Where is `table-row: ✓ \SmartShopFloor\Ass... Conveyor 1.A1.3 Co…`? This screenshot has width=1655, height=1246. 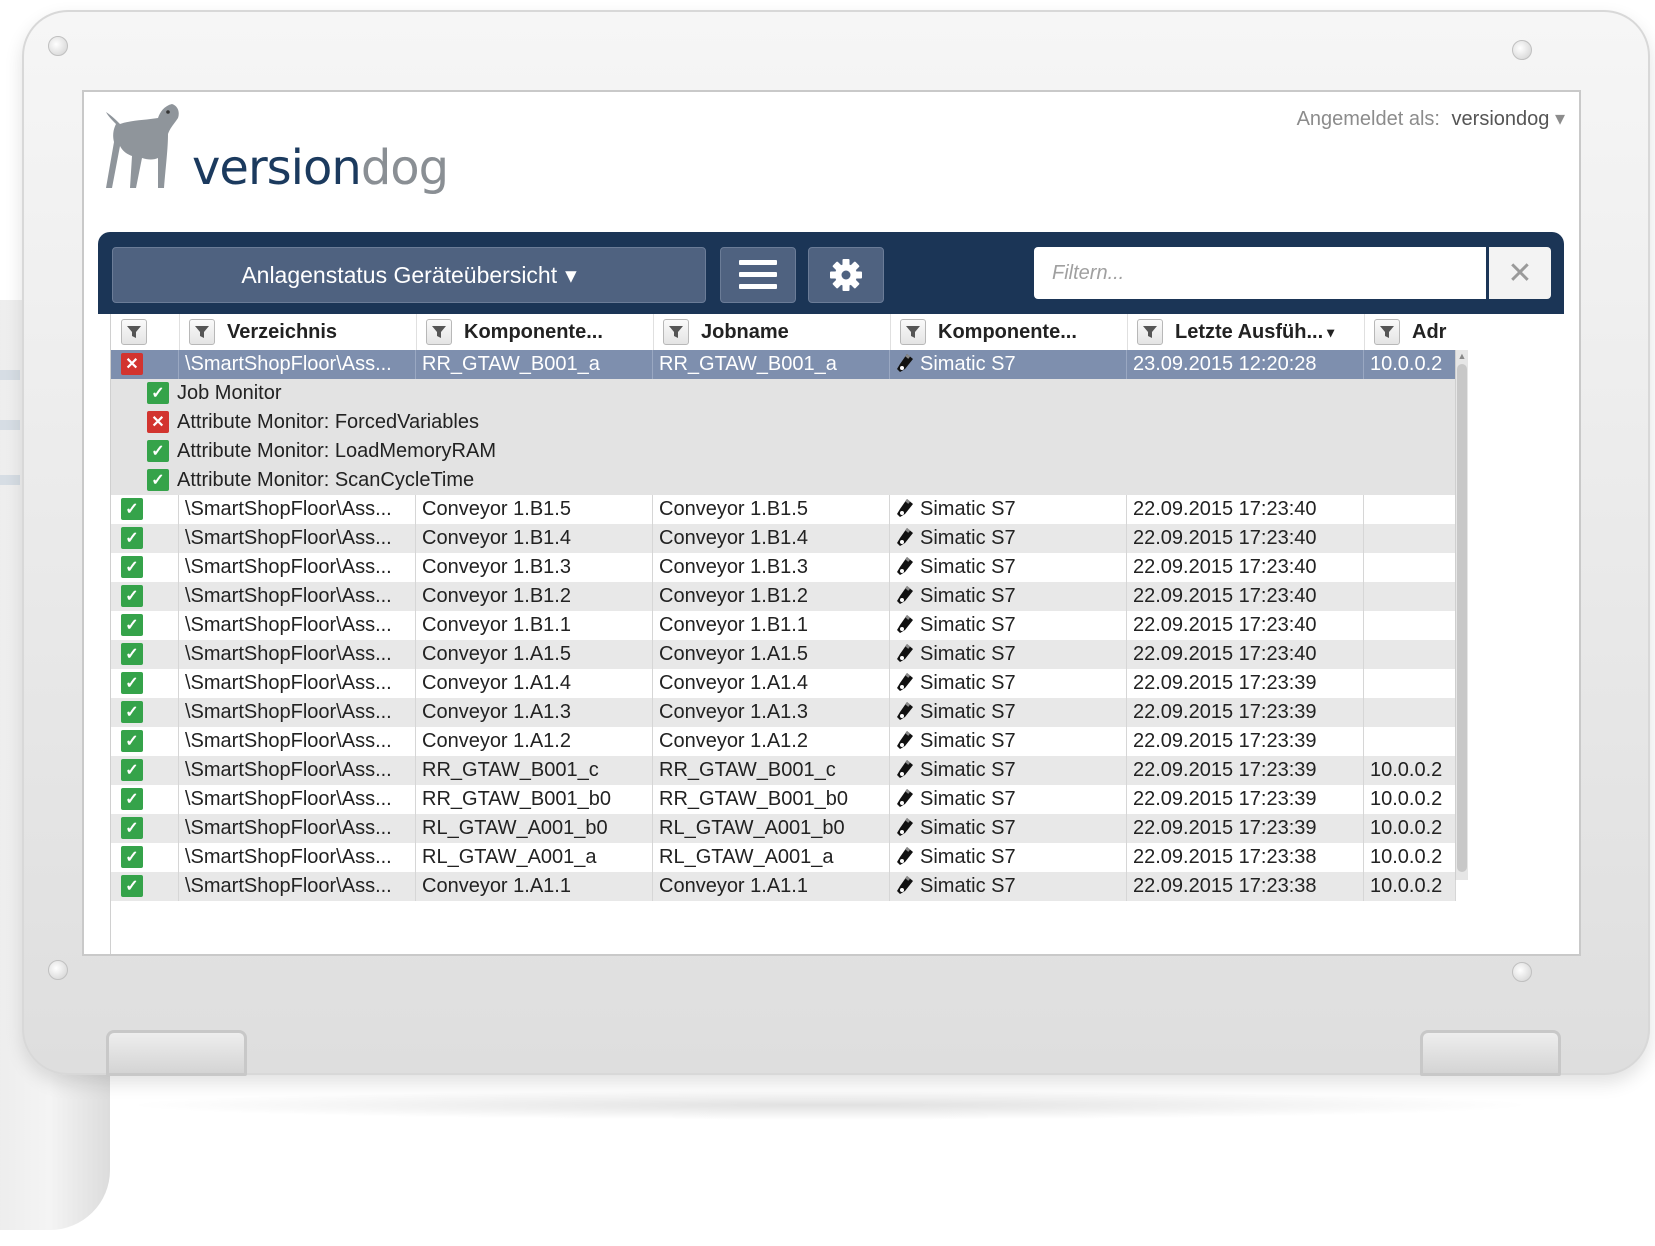 table-row: ✓ \SmartShopFloor\Ass... Conveyor 1.A1.3 Co… is located at coordinates (783, 712).